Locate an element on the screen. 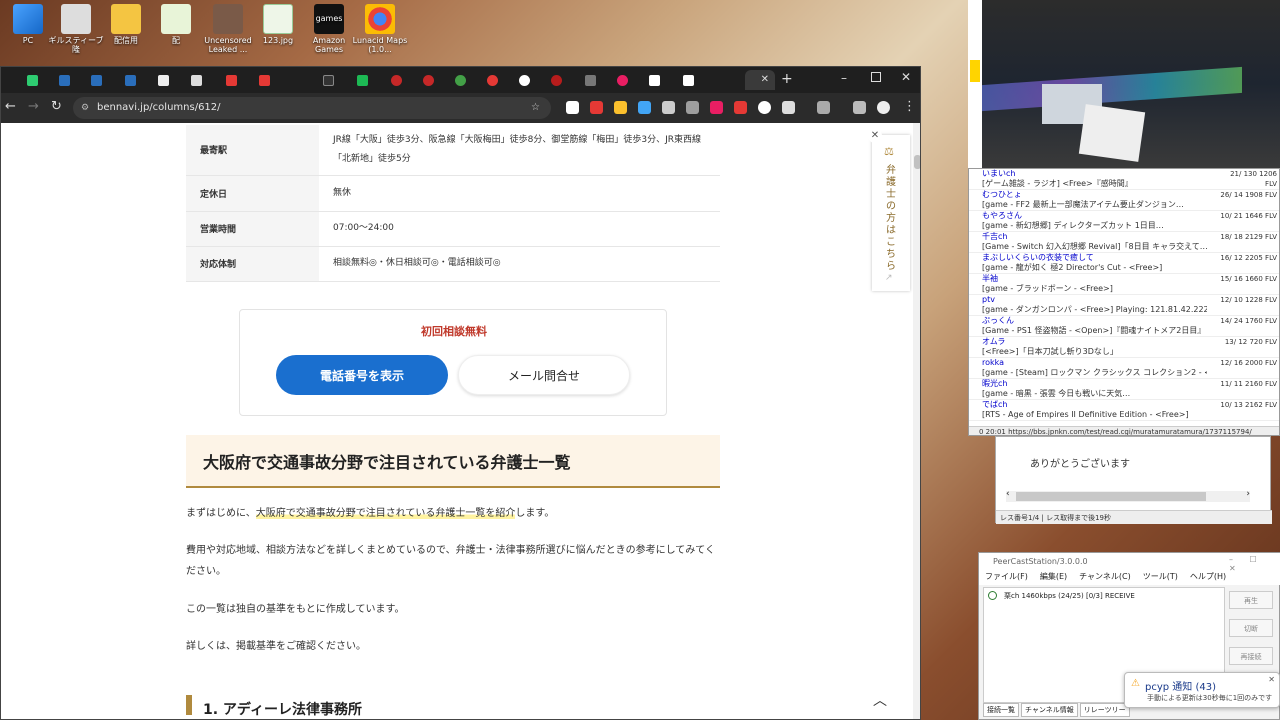 The width and height of the screenshot is (1280, 720). desktop-icon-3: 配信用 is located at coordinates (126, 24).